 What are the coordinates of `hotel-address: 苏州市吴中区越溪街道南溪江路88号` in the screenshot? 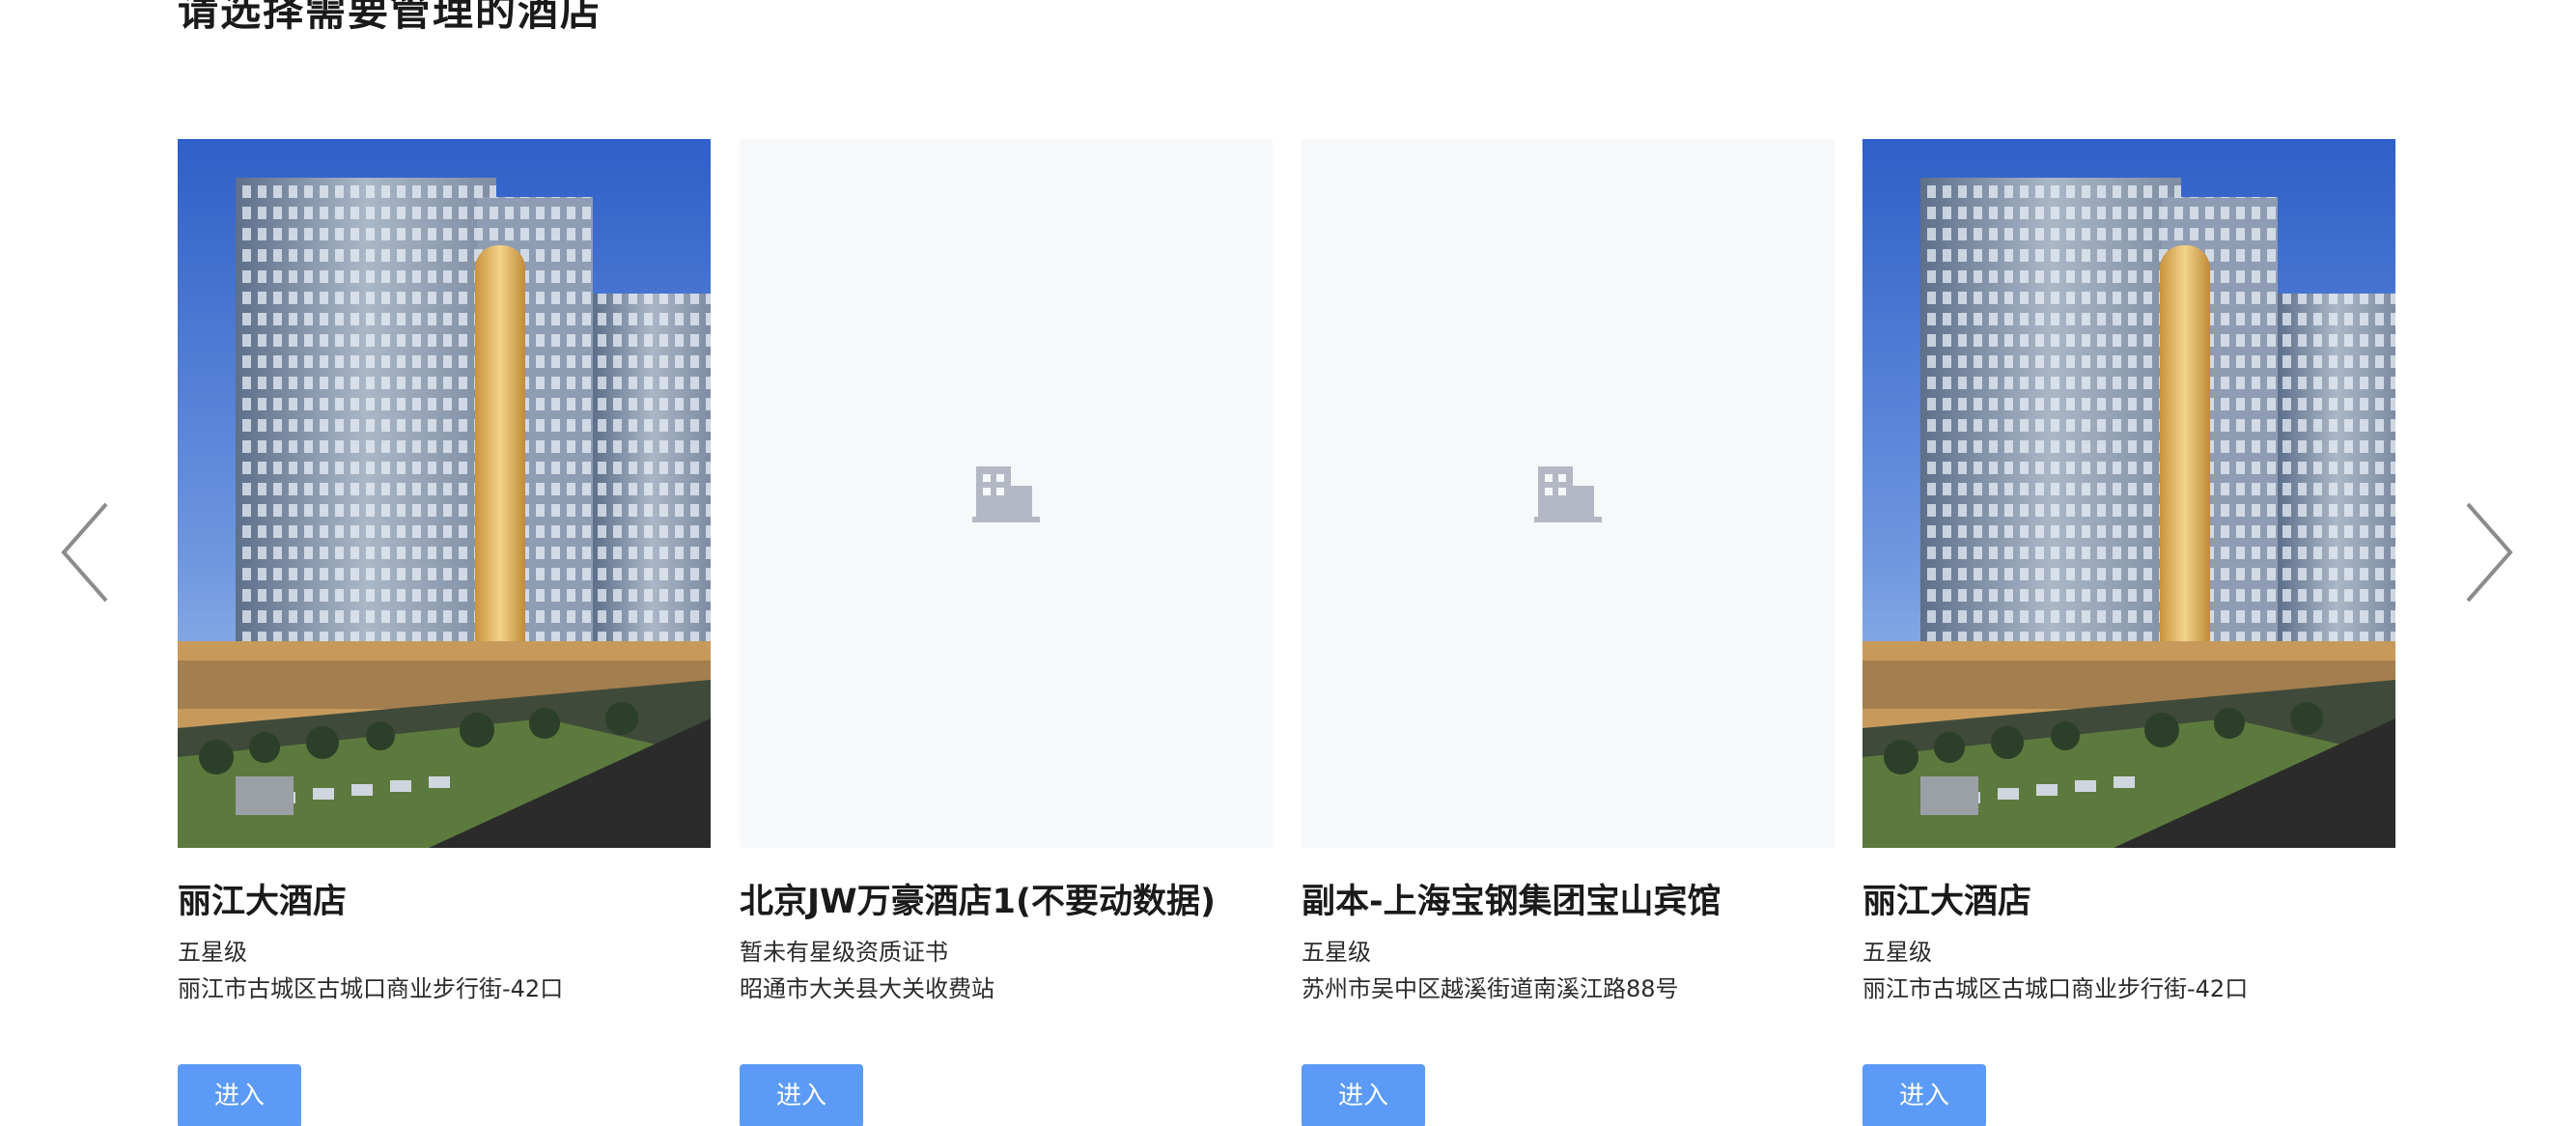 It's located at (1490, 988).